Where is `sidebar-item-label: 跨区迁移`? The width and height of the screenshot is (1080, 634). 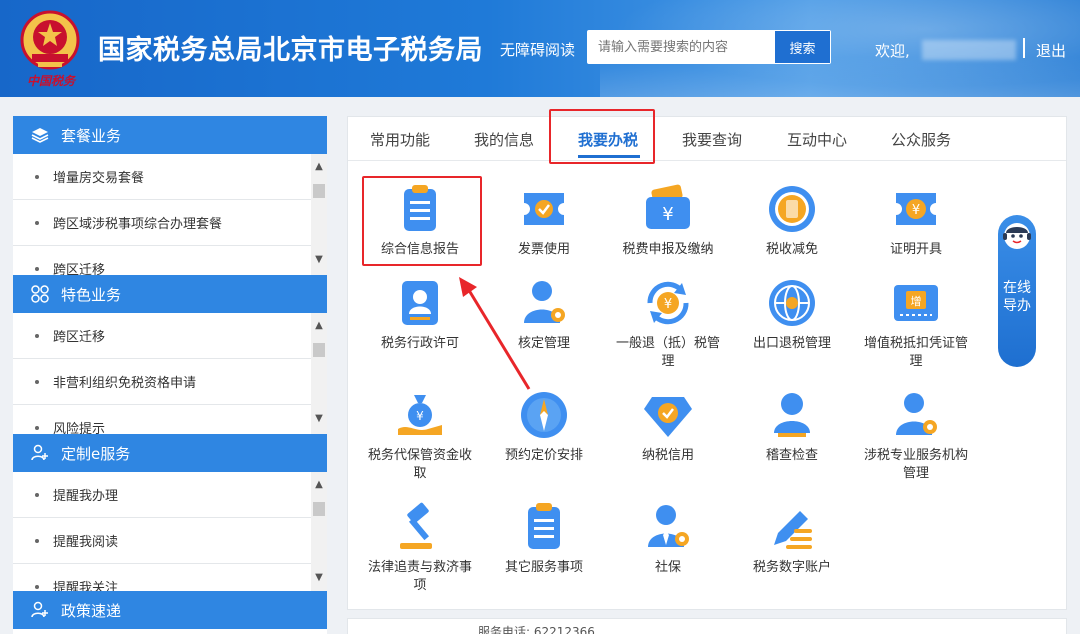 sidebar-item-label: 跨区迁移 is located at coordinates (79, 337).